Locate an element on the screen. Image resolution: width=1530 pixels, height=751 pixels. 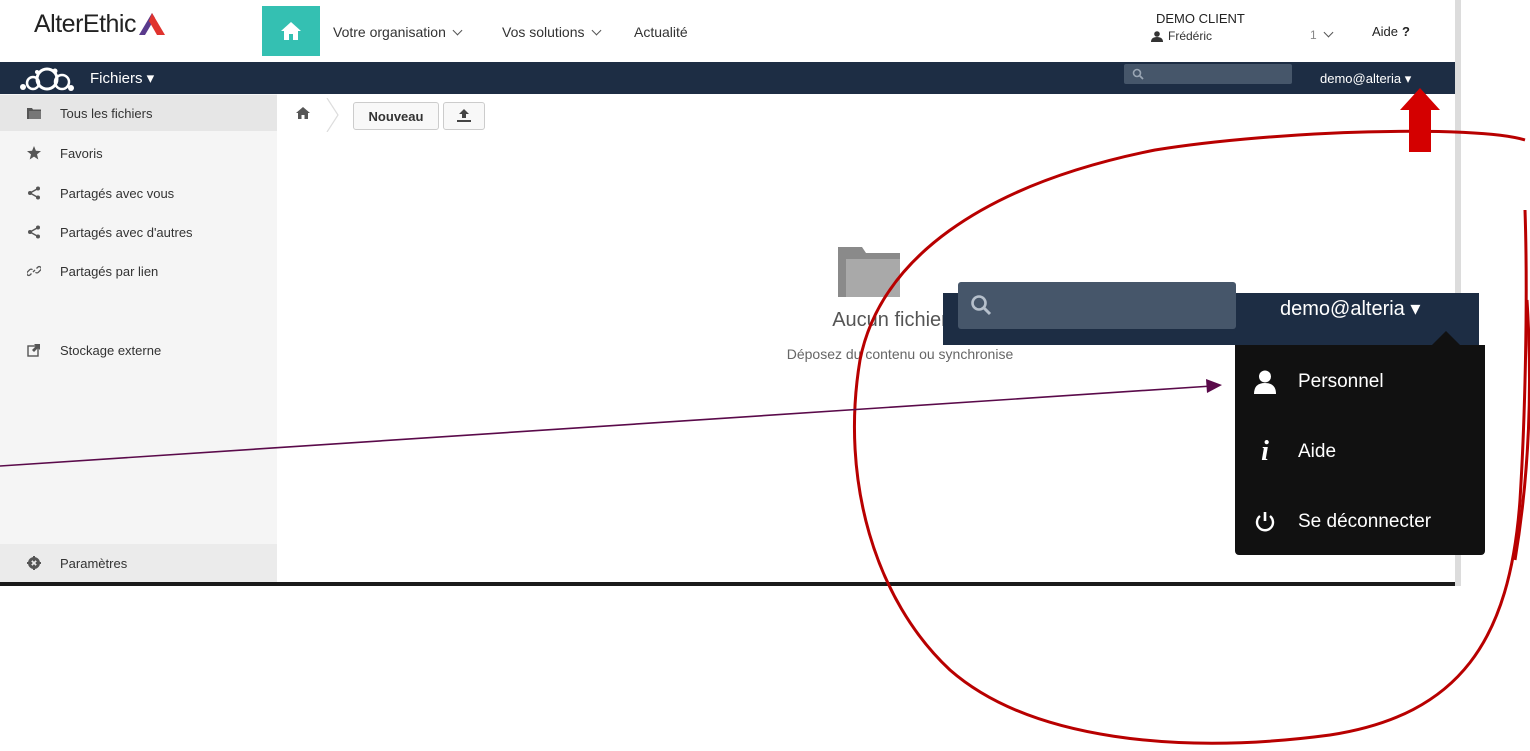
settings-button: Paramètres is located at coordinates (138, 563).